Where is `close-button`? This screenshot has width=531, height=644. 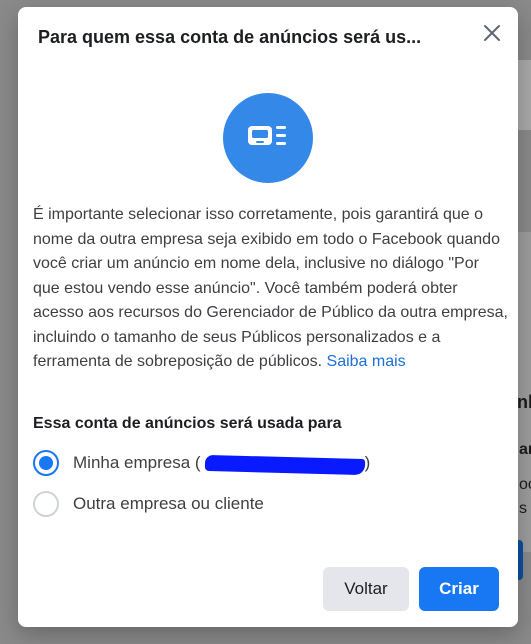 close-button is located at coordinates (492, 33).